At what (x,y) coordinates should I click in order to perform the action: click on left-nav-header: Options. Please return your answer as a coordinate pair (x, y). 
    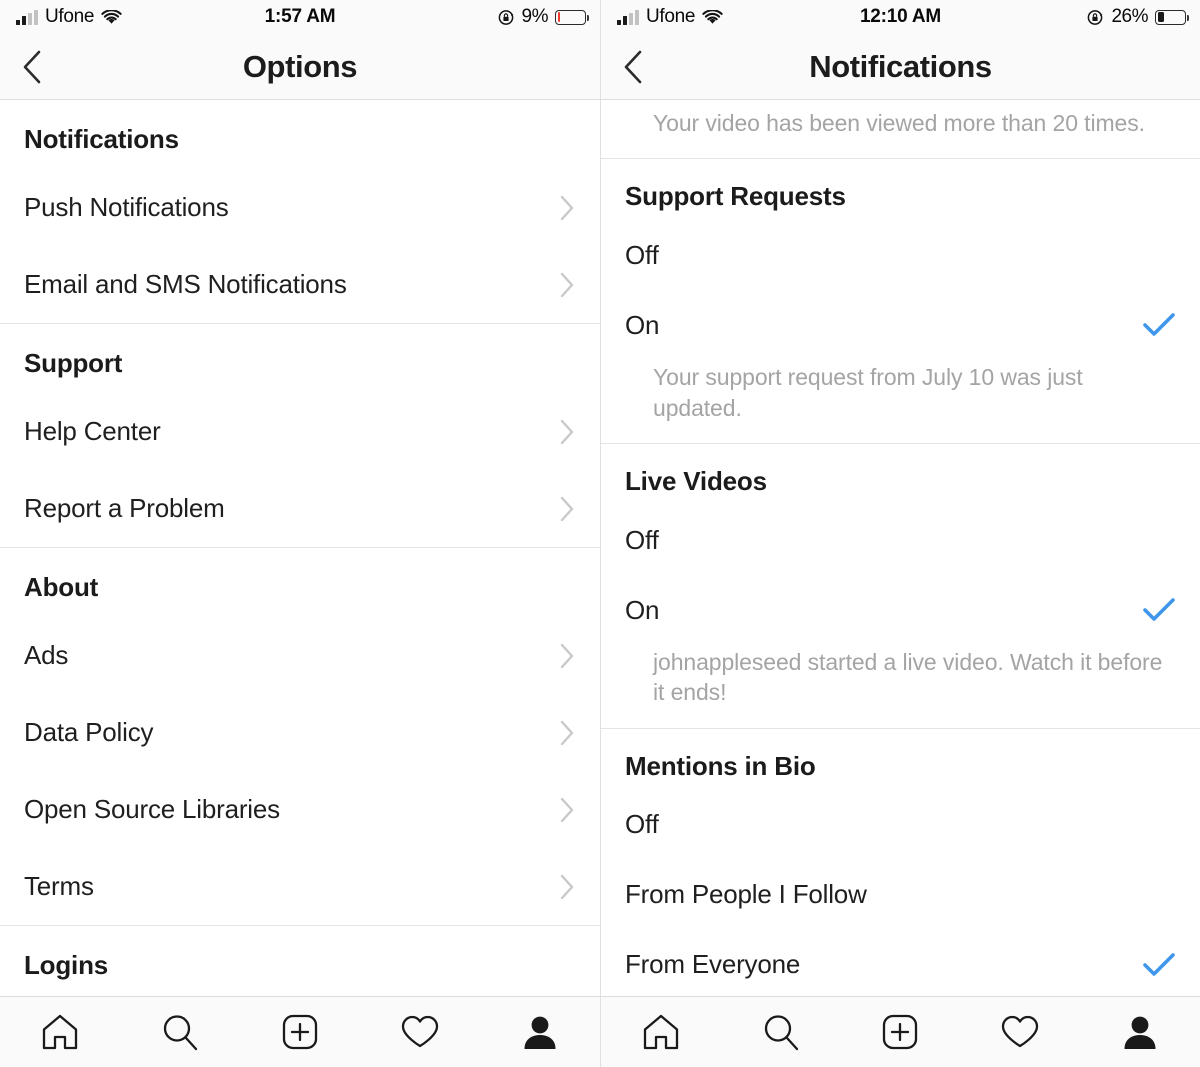
    Looking at the image, I should click on (300, 67).